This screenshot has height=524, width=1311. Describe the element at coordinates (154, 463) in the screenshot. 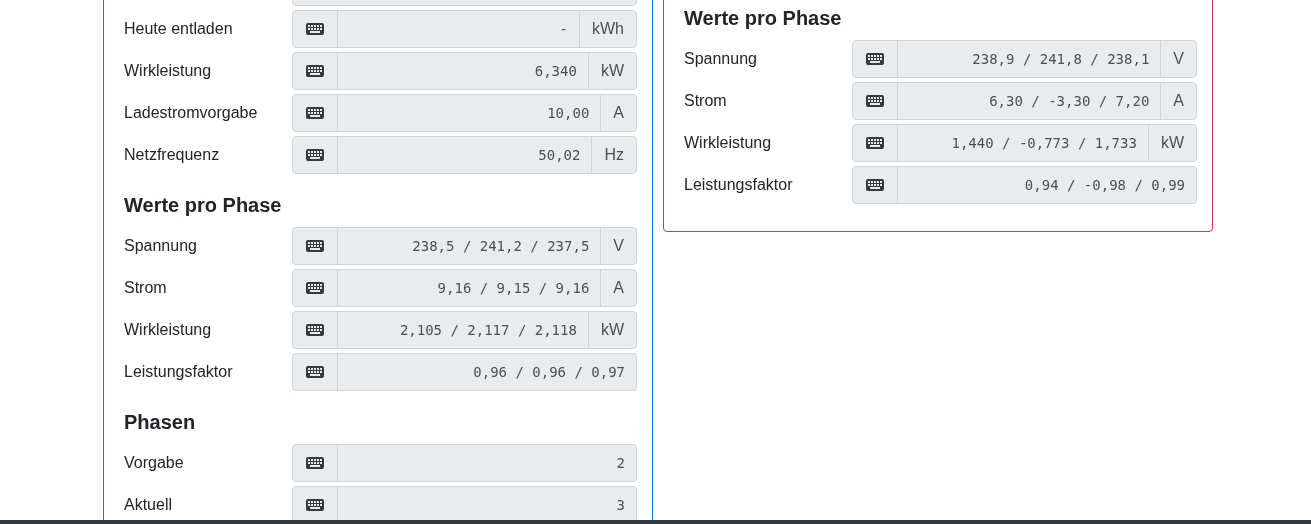

I see `field-label: Vorgabe` at that location.